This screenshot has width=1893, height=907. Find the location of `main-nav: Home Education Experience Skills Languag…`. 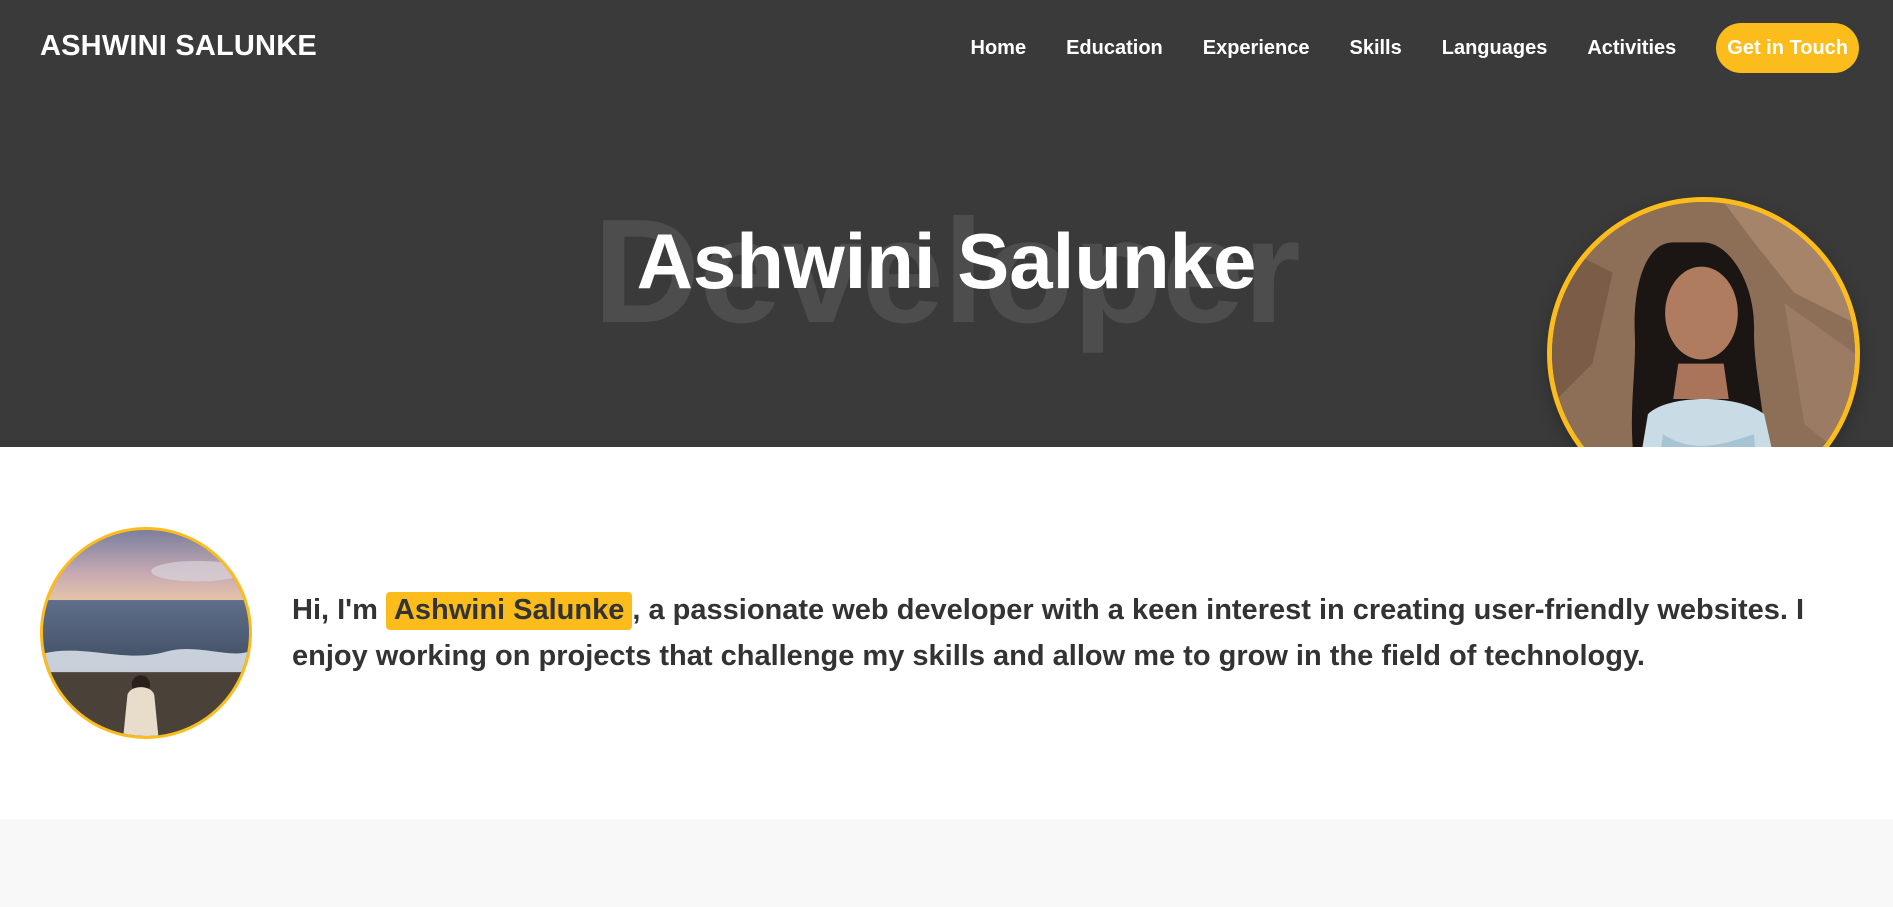

main-nav: Home Education Experience Skills Languag… is located at coordinates (1395, 48).